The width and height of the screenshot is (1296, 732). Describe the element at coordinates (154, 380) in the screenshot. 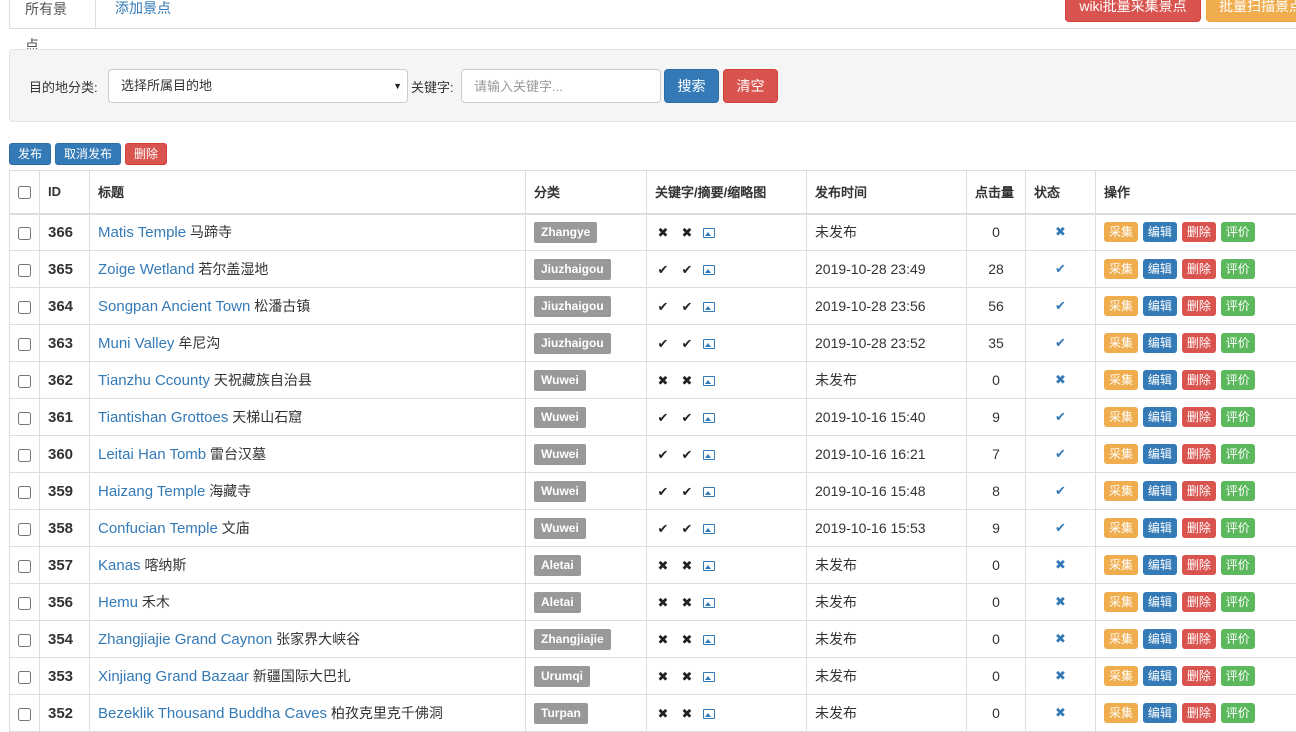

I see `row-title-link: Tianzhu Ccounty` at that location.